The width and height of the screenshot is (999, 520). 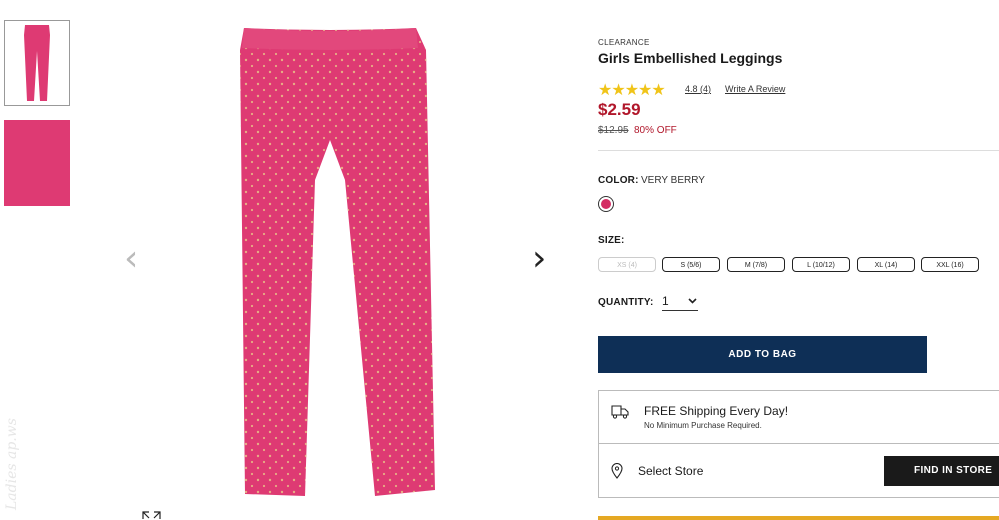 I want to click on leggings-thumbnail-image, so click(x=37, y=63).